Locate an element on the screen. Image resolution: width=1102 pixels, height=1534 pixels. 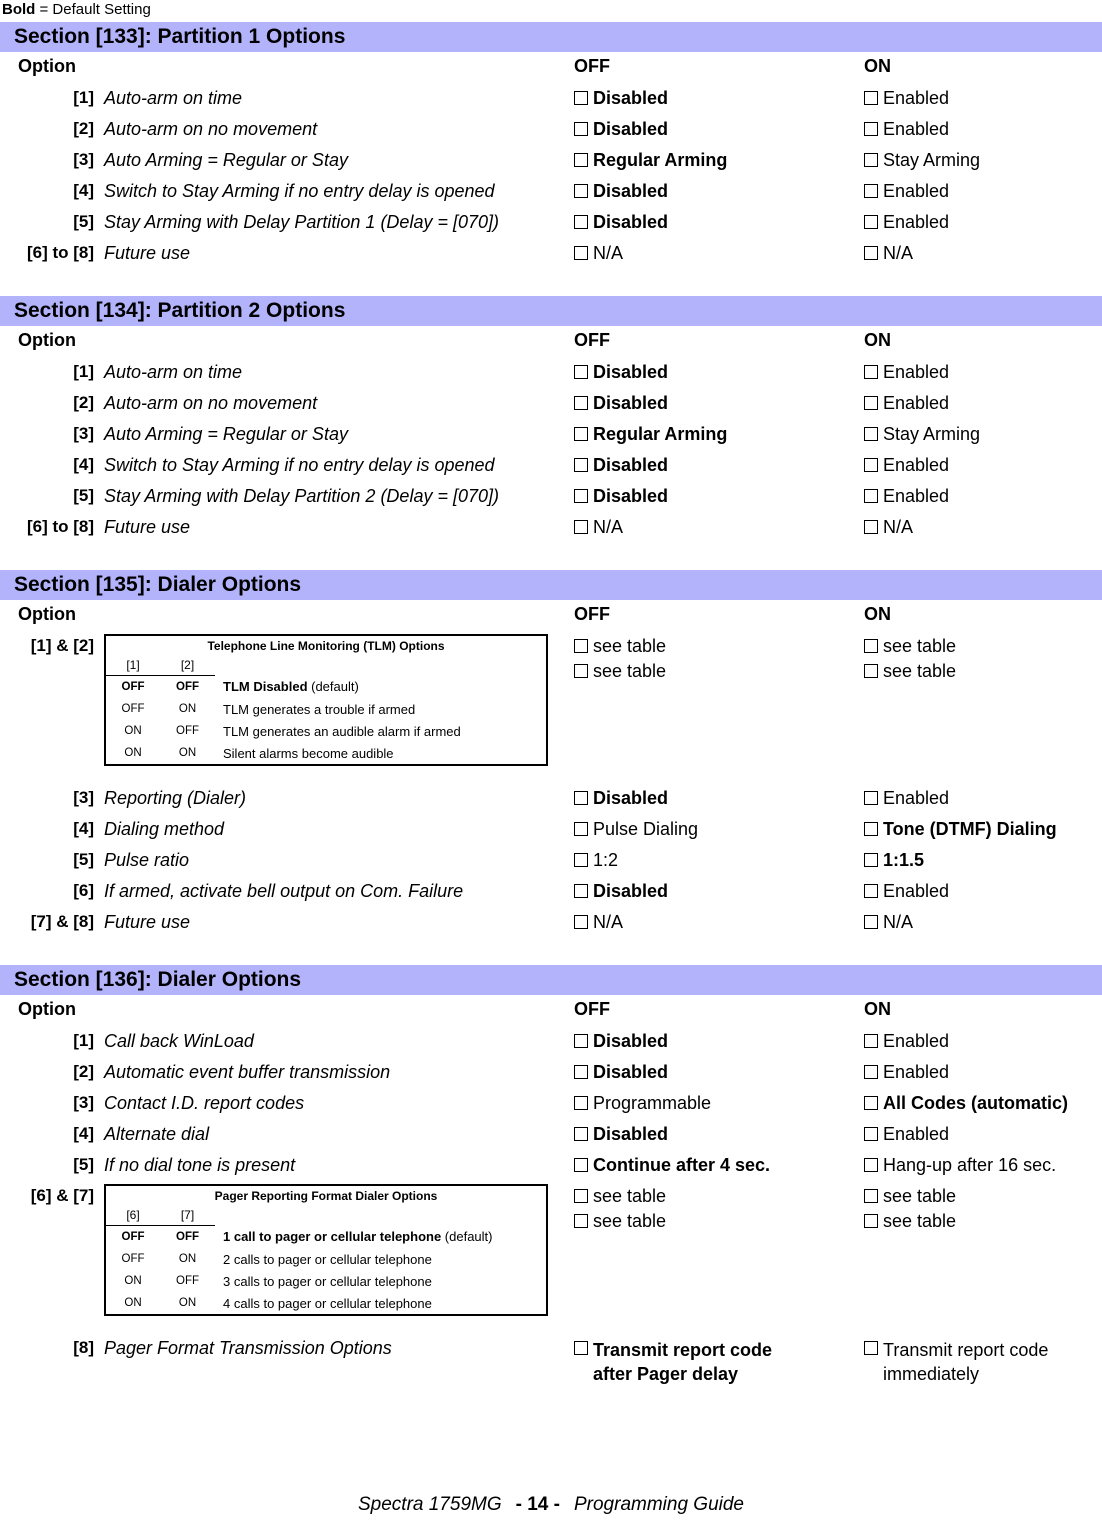
tlm-row-desc-suffix: (default) is located at coordinates (333, 687).